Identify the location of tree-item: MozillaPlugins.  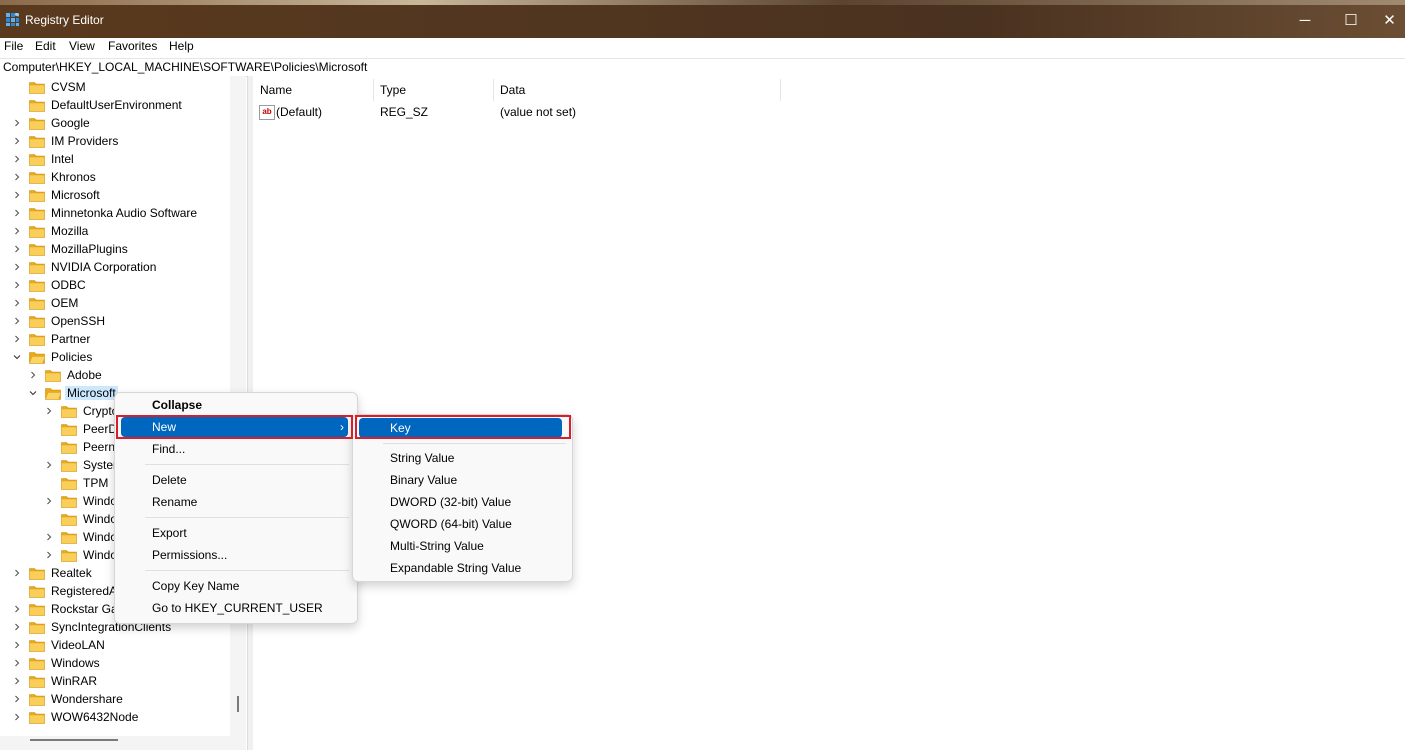
(70, 249).